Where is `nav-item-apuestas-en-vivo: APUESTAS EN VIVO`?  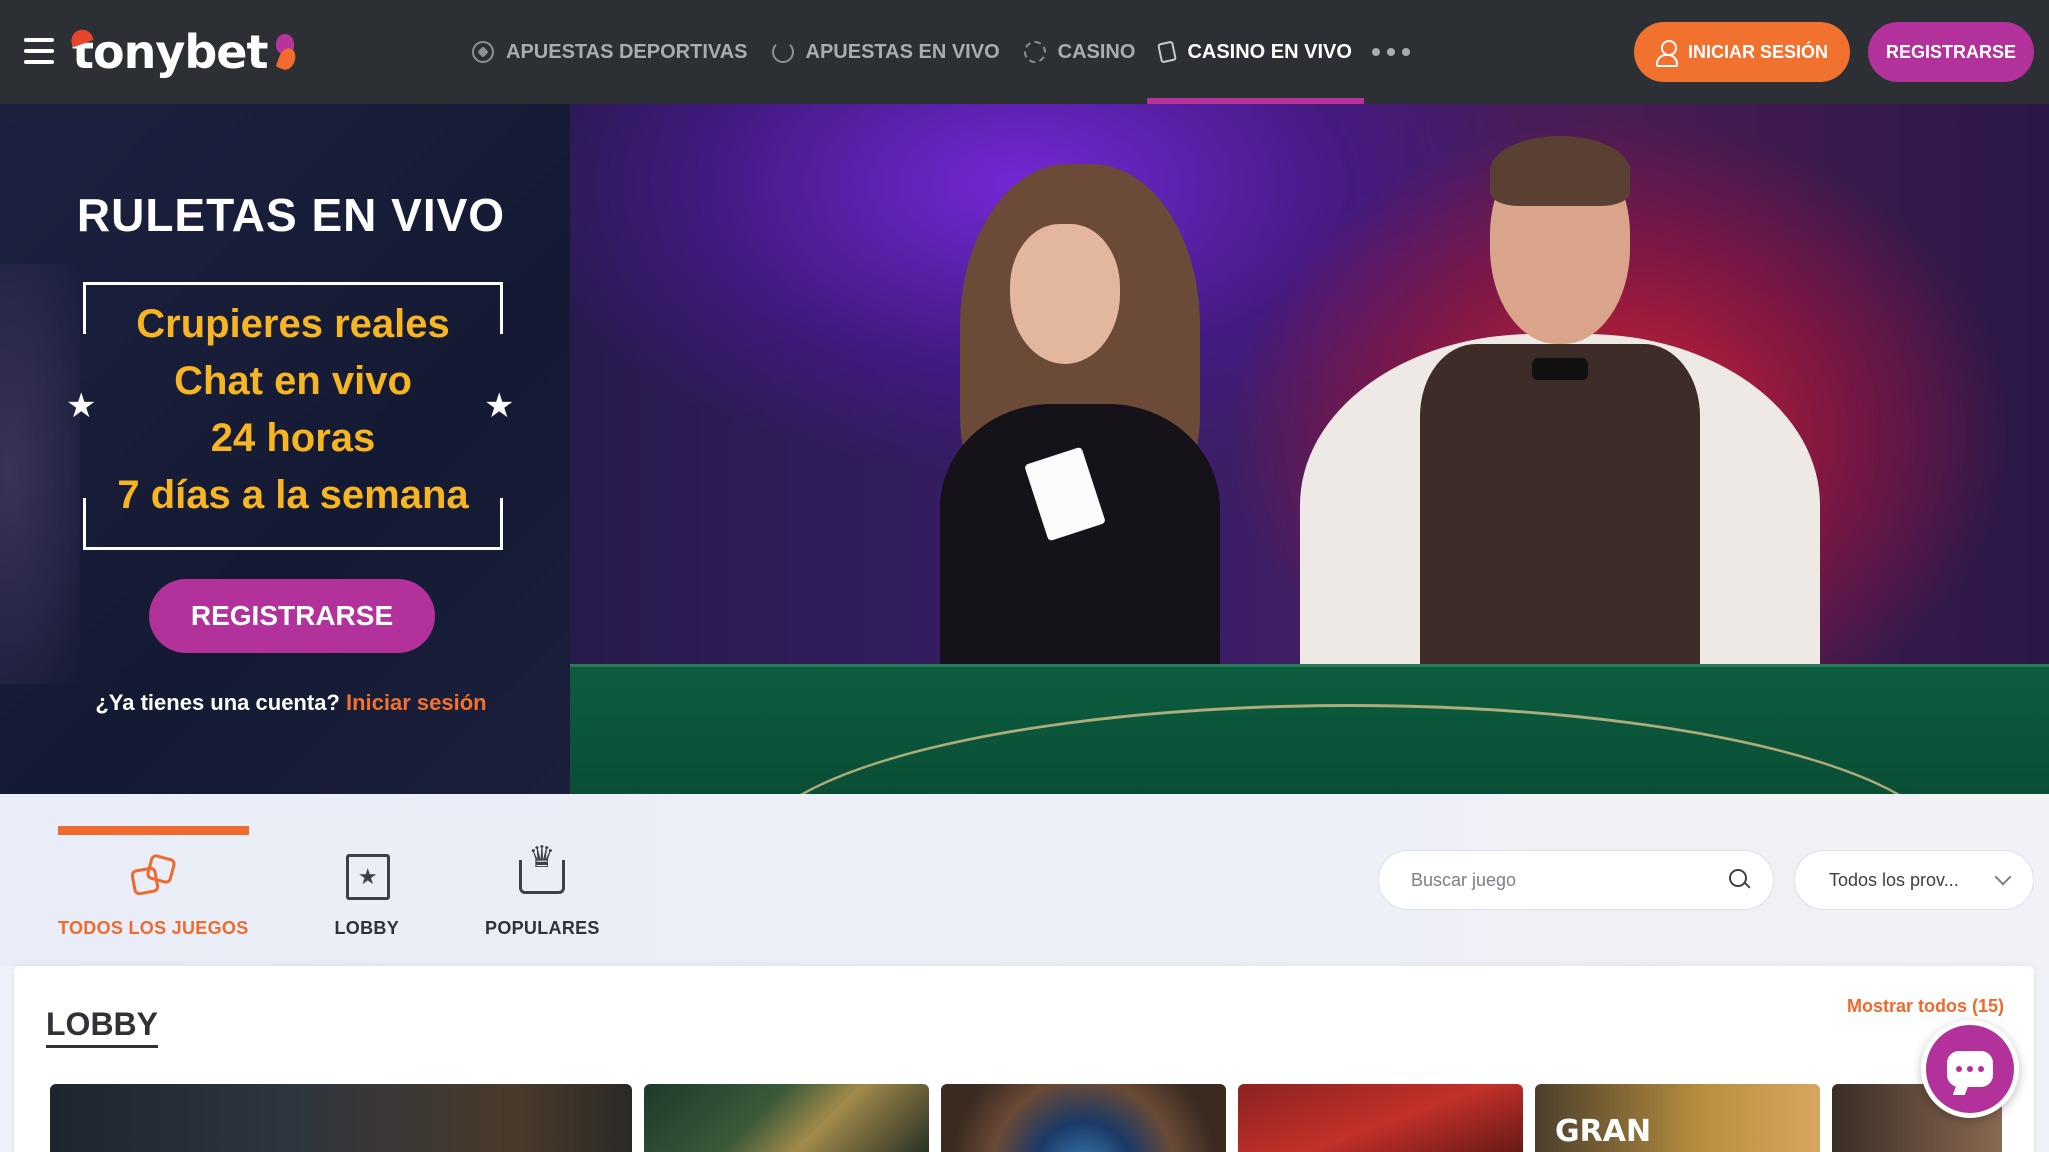
nav-item-apuestas-en-vivo: APUESTAS EN VIVO is located at coordinates (886, 52).